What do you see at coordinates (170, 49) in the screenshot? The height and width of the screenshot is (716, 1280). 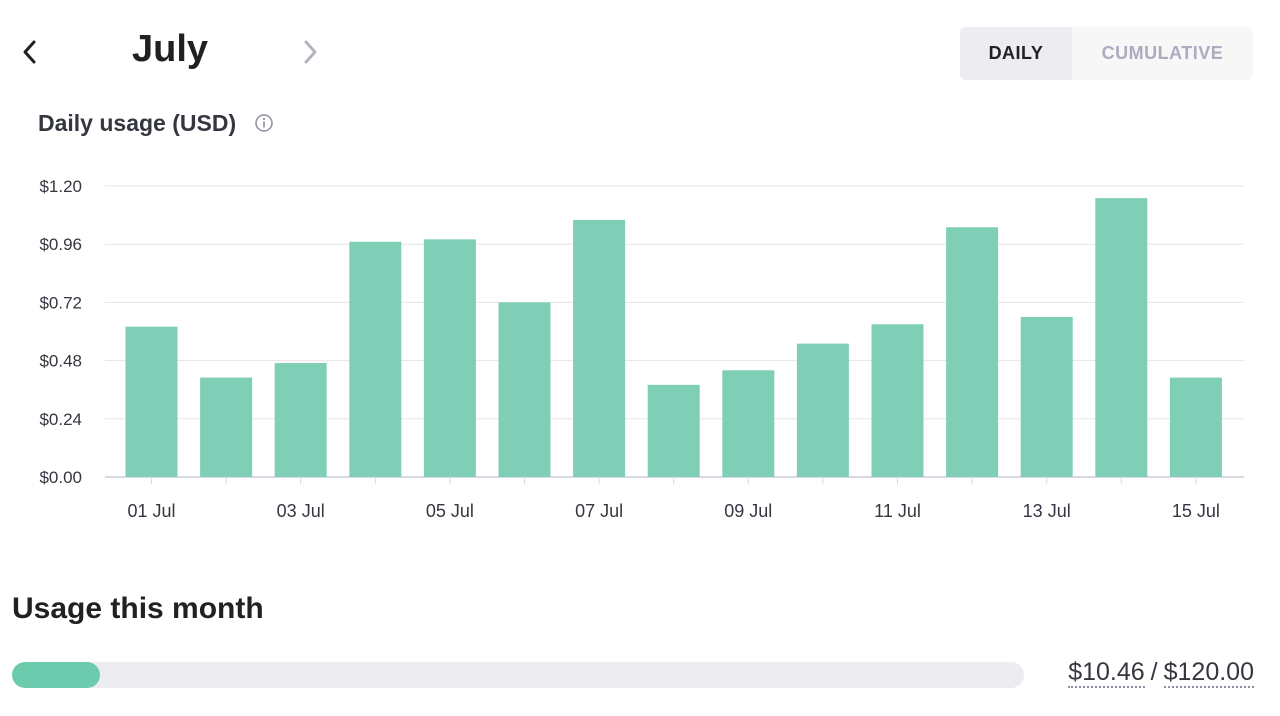 I see `month-title: July` at bounding box center [170, 49].